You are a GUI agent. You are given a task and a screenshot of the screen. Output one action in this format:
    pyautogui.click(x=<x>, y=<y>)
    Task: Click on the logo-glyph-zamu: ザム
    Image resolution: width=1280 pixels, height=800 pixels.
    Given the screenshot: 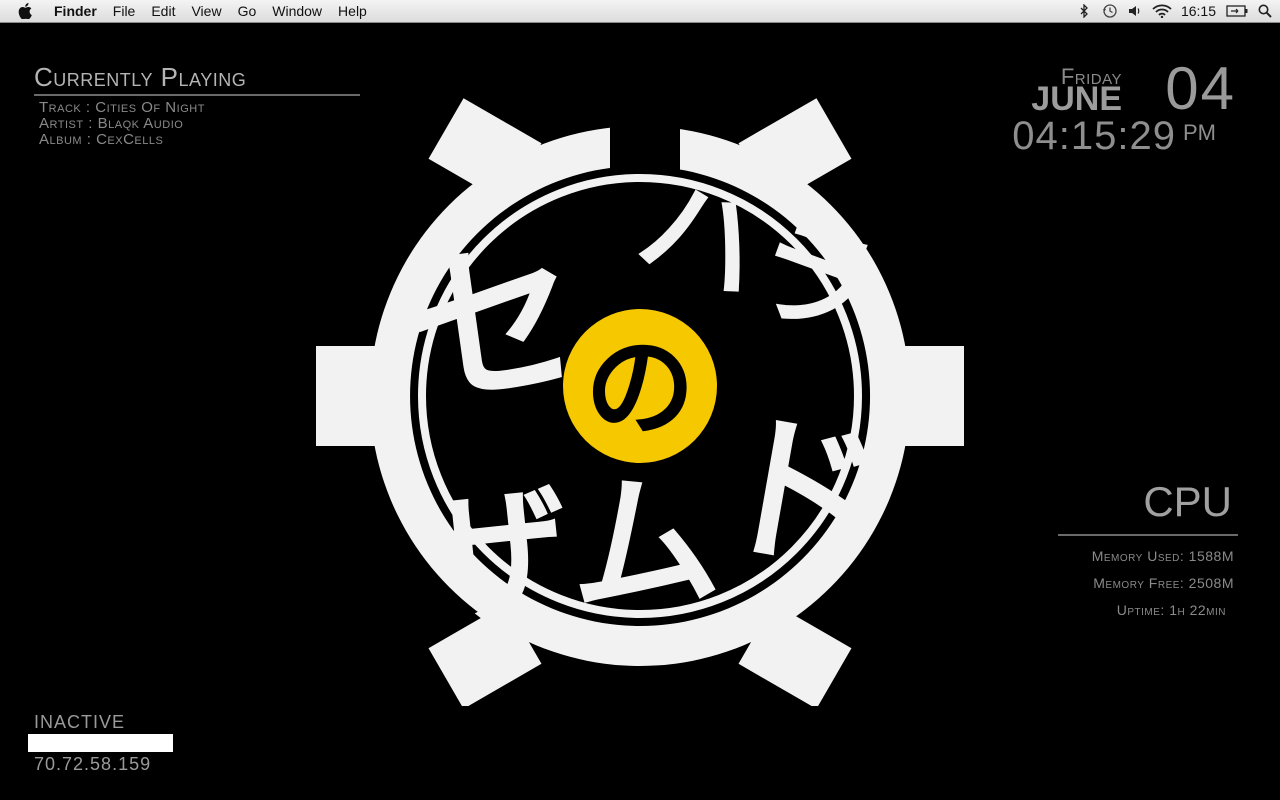 What is the action you would take?
    pyautogui.click(x=570, y=553)
    